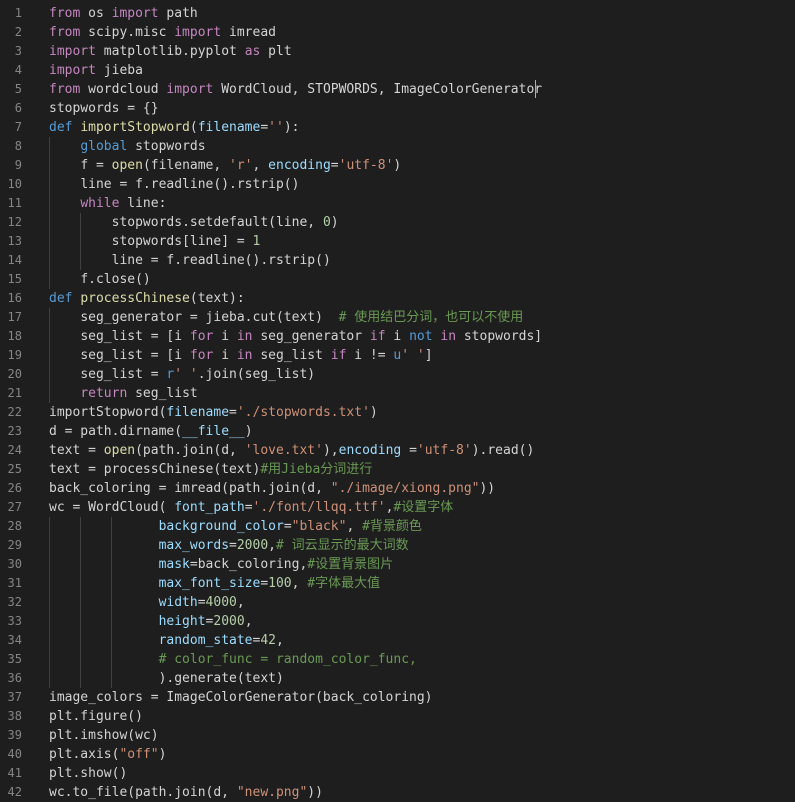  What do you see at coordinates (397, 374) in the screenshot?
I see `code-line: 20 seg_list = r' '.join(seg_list)` at bounding box center [397, 374].